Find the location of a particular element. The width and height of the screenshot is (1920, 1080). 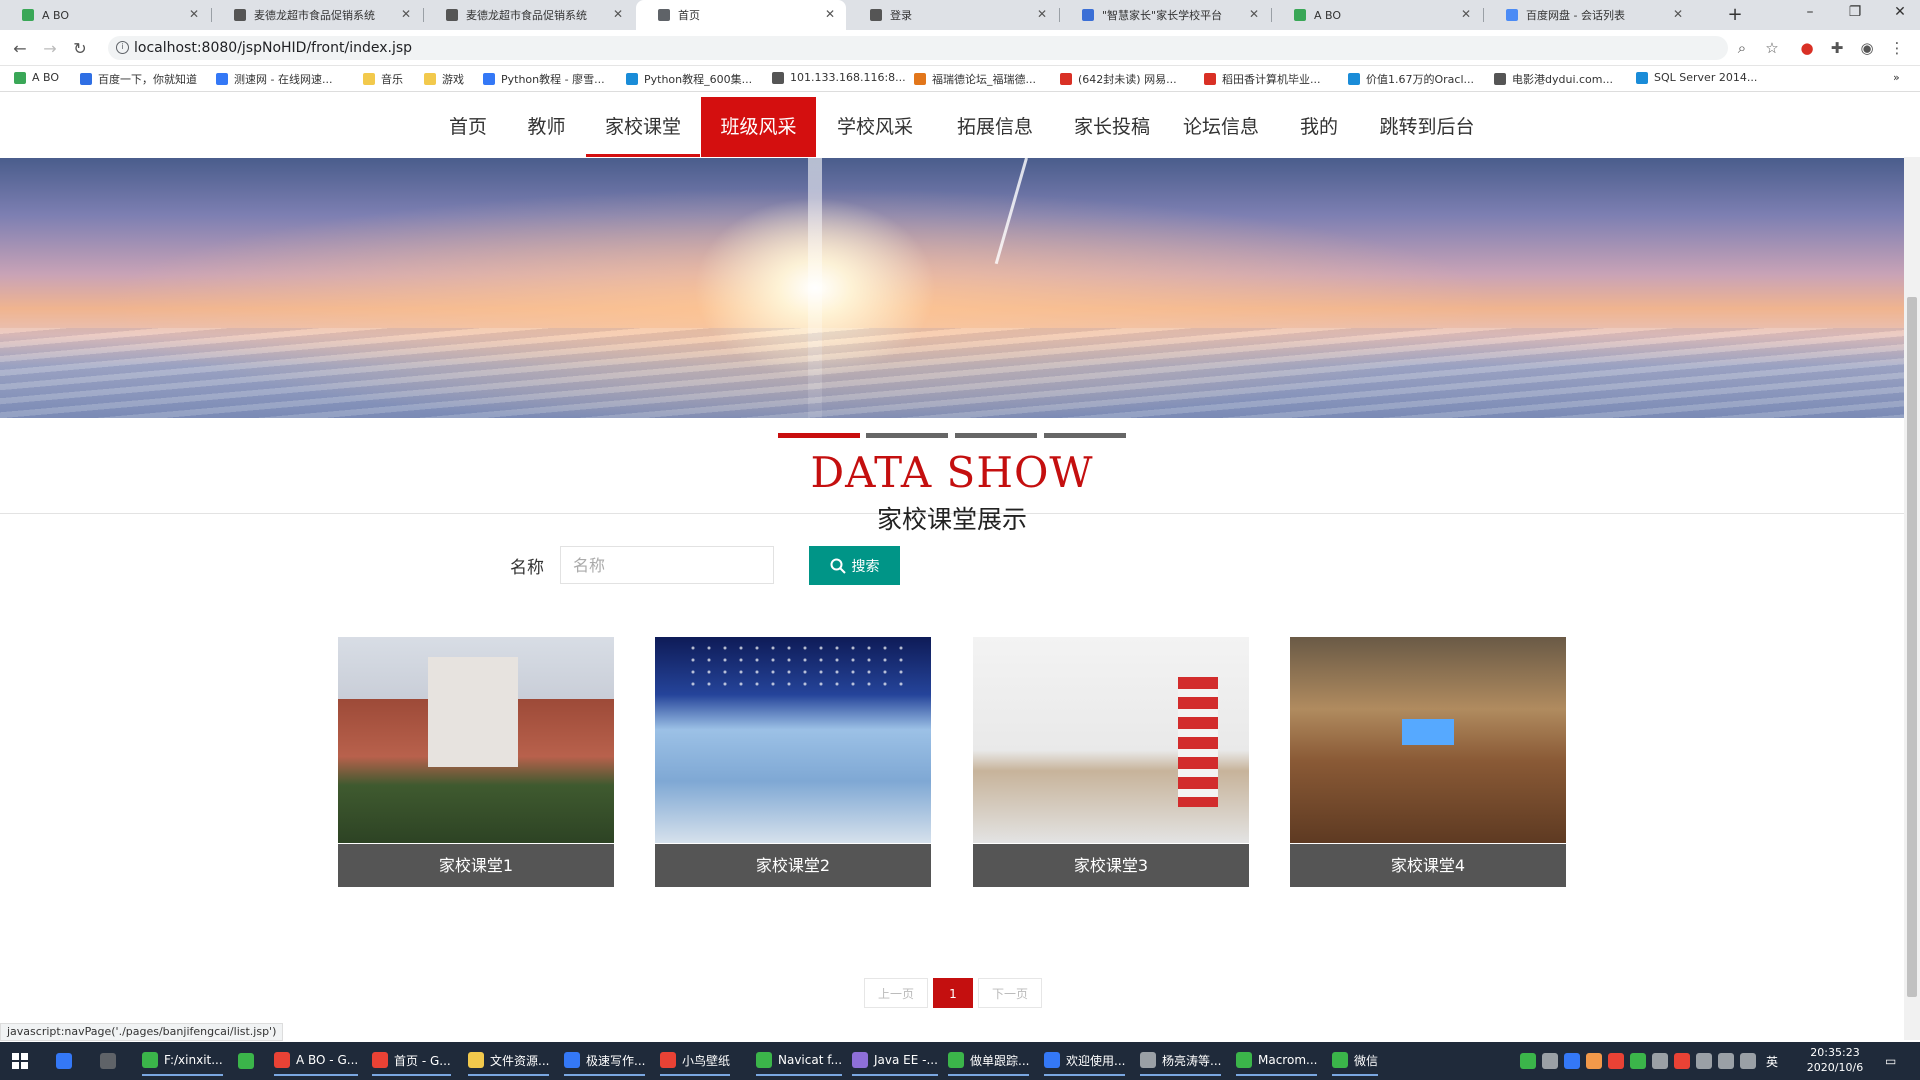

browser-tab: 百度网盘 - 会话列表 ✕ is located at coordinates (1589, 15).